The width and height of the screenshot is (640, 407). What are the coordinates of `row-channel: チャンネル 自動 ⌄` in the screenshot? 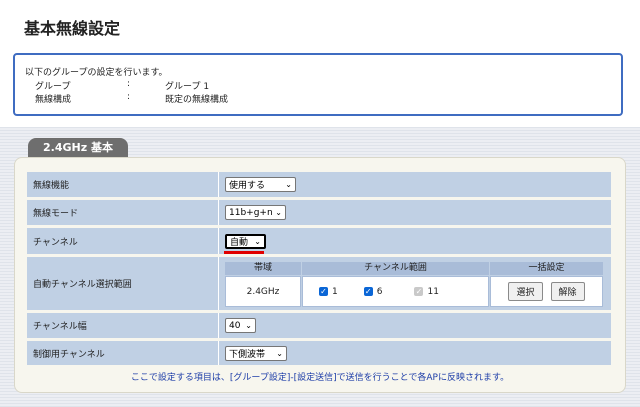 It's located at (319, 241).